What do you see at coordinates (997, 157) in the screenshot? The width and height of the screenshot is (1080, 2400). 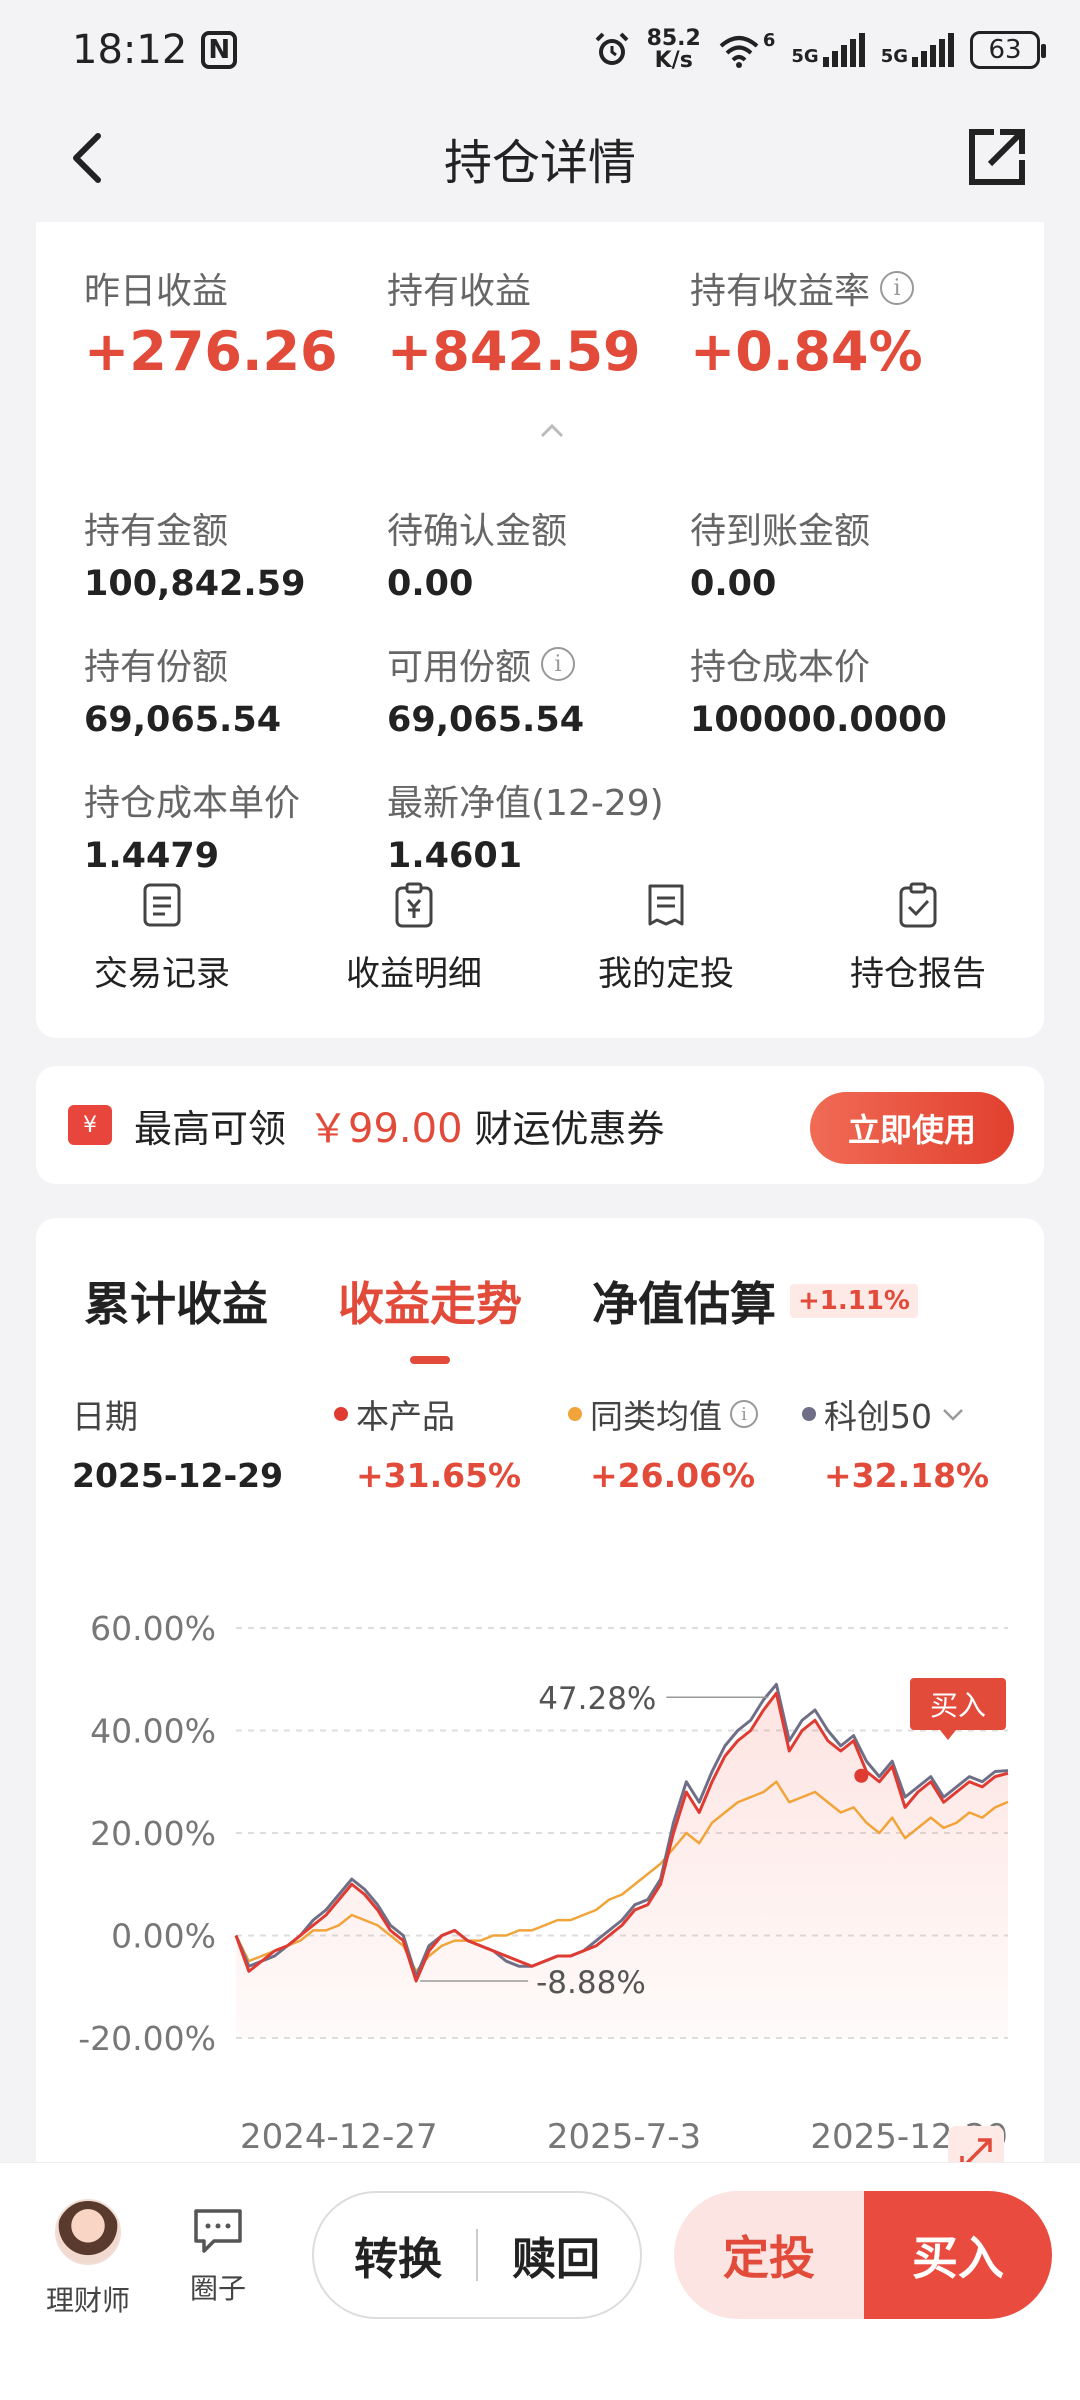 I see `share-icon` at bounding box center [997, 157].